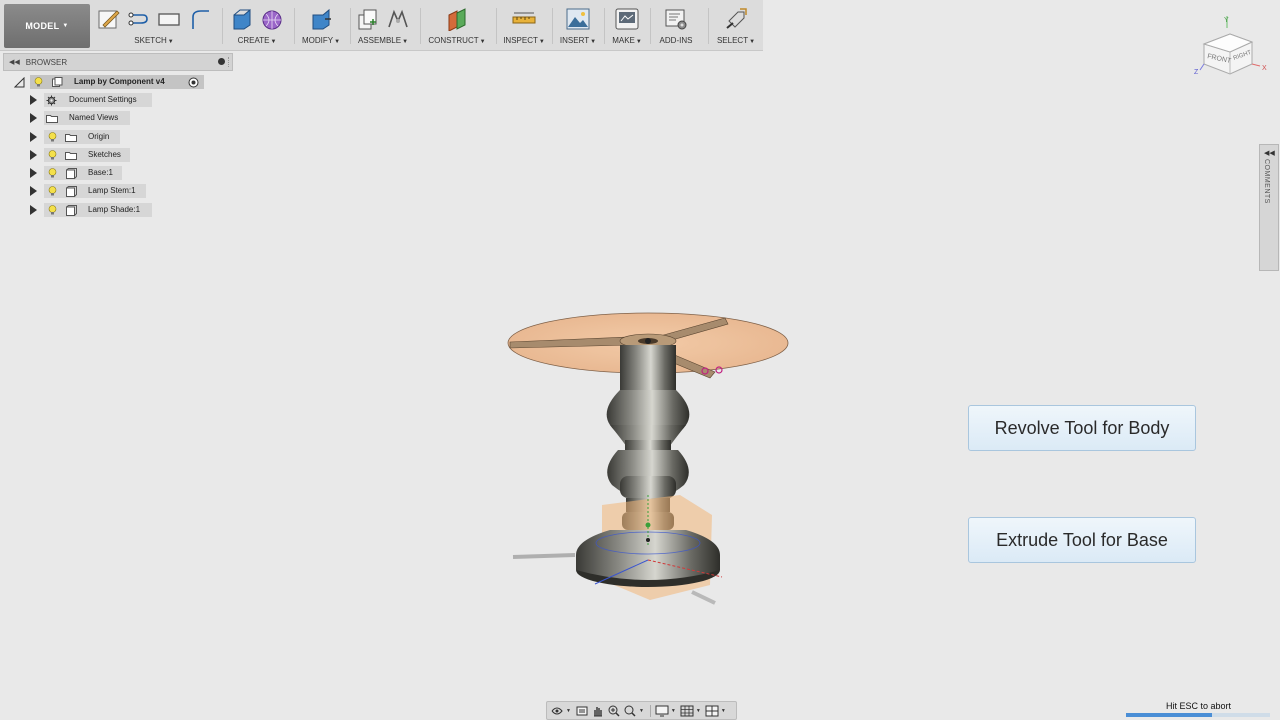  Describe the element at coordinates (383, 26) in the screenshot. I see `toolbar-group-assemble: ASSEMBLE▼` at that location.